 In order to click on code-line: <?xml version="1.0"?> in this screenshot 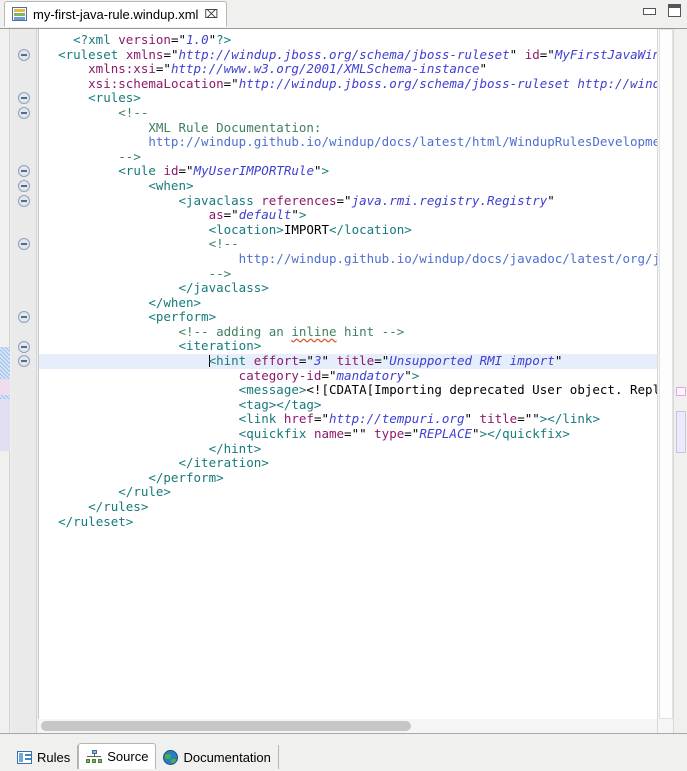, I will do `click(348, 40)`.